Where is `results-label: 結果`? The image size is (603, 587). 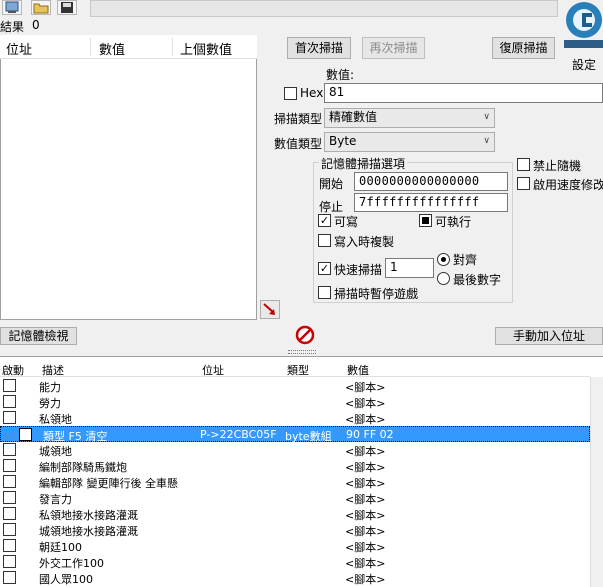 results-label: 結果 is located at coordinates (12, 27).